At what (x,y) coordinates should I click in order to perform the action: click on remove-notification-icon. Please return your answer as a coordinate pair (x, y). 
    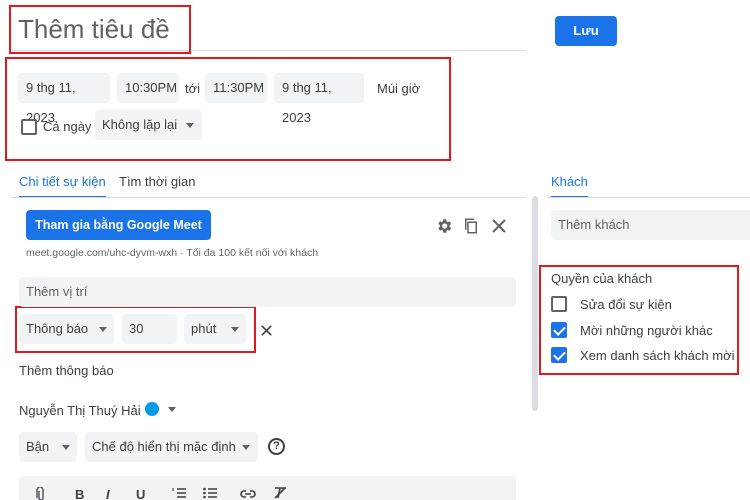
    Looking at the image, I should click on (266, 330).